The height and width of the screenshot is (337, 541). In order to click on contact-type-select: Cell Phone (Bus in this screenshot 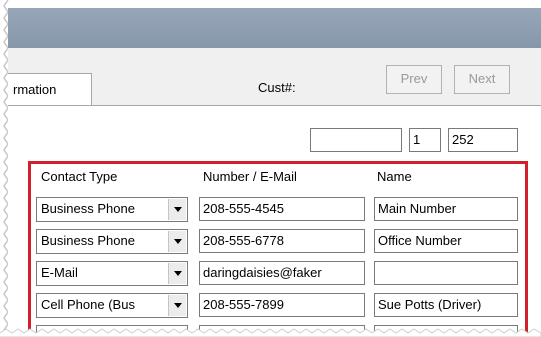, I will do `click(112, 305)`.